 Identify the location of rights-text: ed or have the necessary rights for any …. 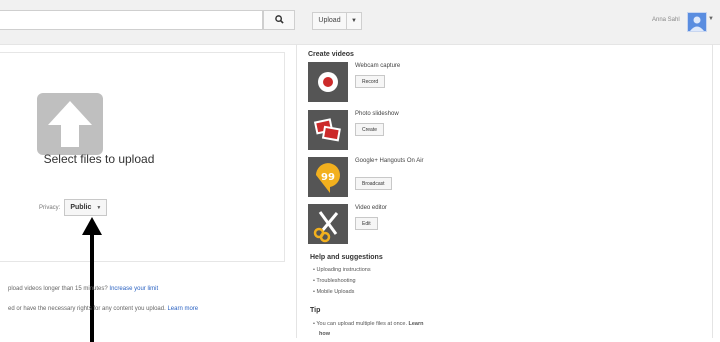
(87, 309).